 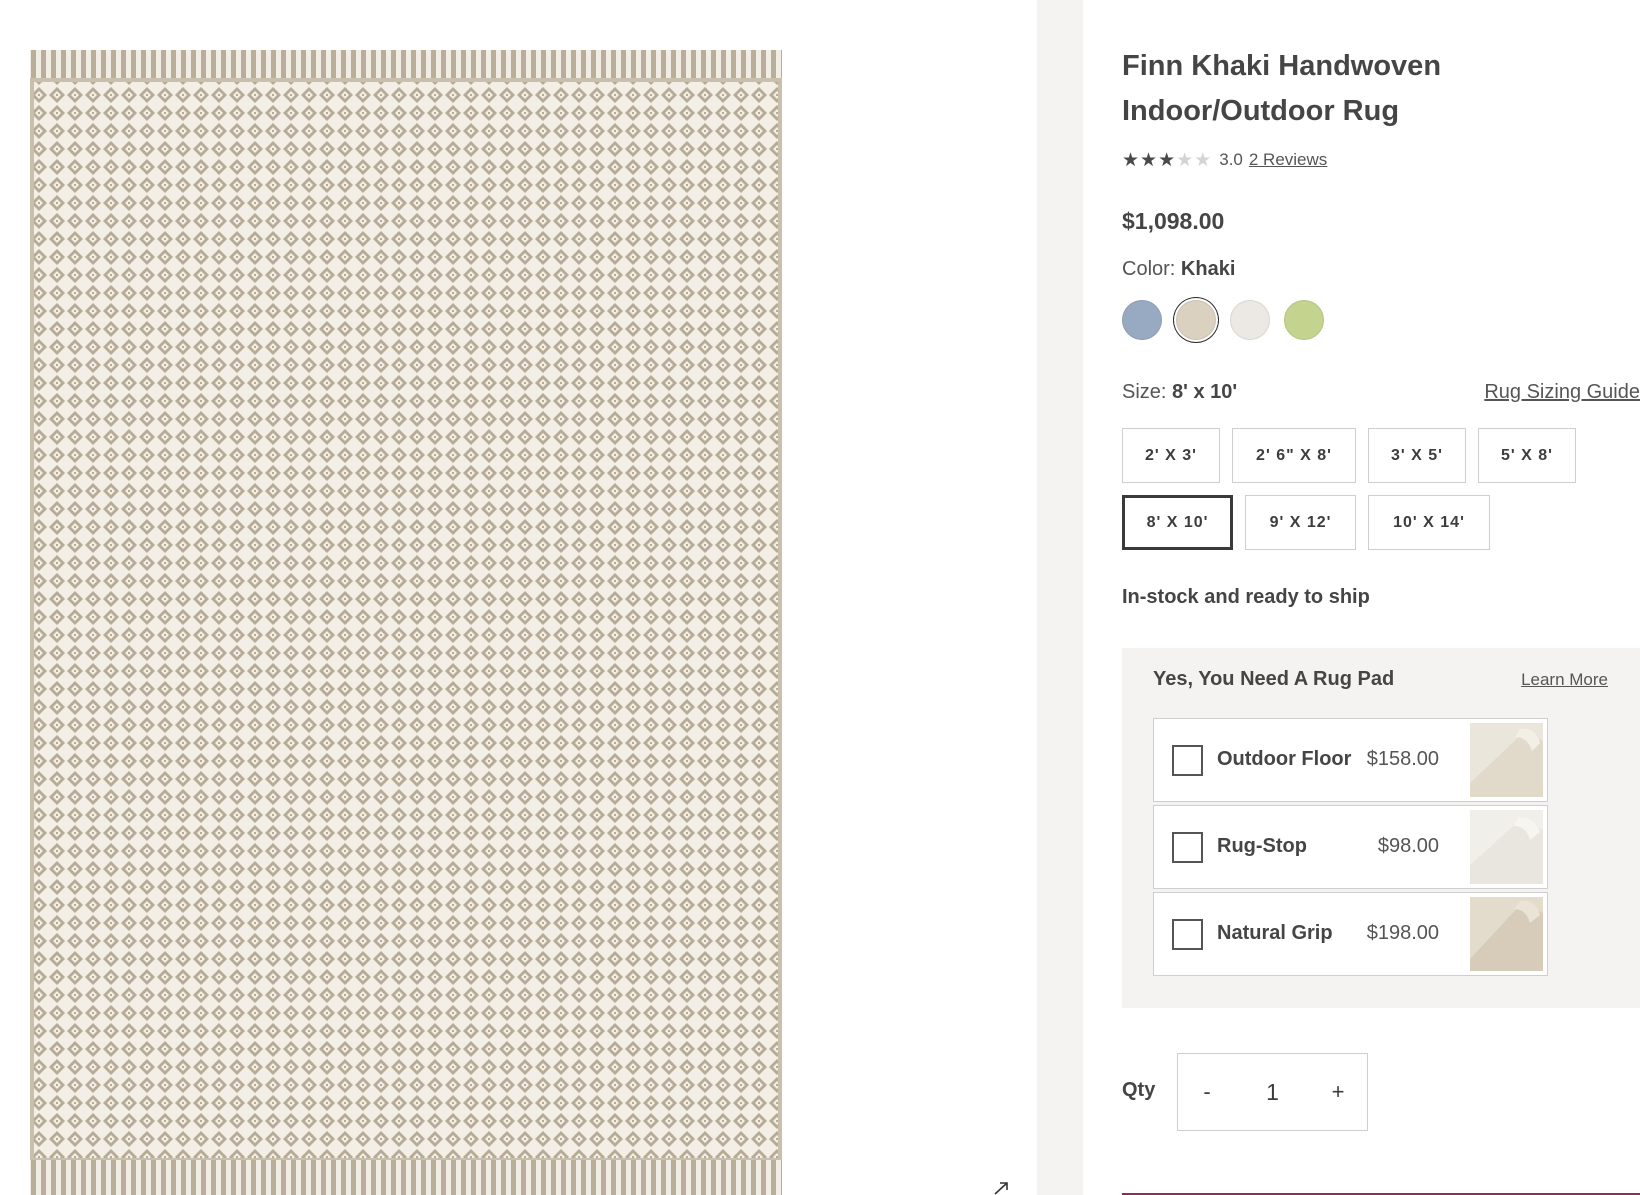 What do you see at coordinates (1408, 846) in the screenshot?
I see `pad-price: $98.00` at bounding box center [1408, 846].